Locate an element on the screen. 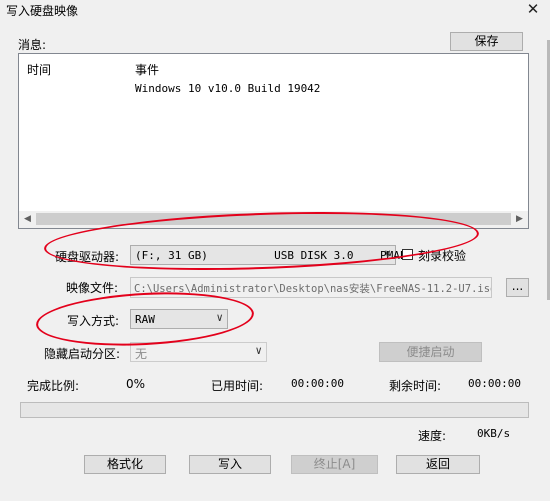  elapsed-value: 00:00:00 is located at coordinates (317, 383).